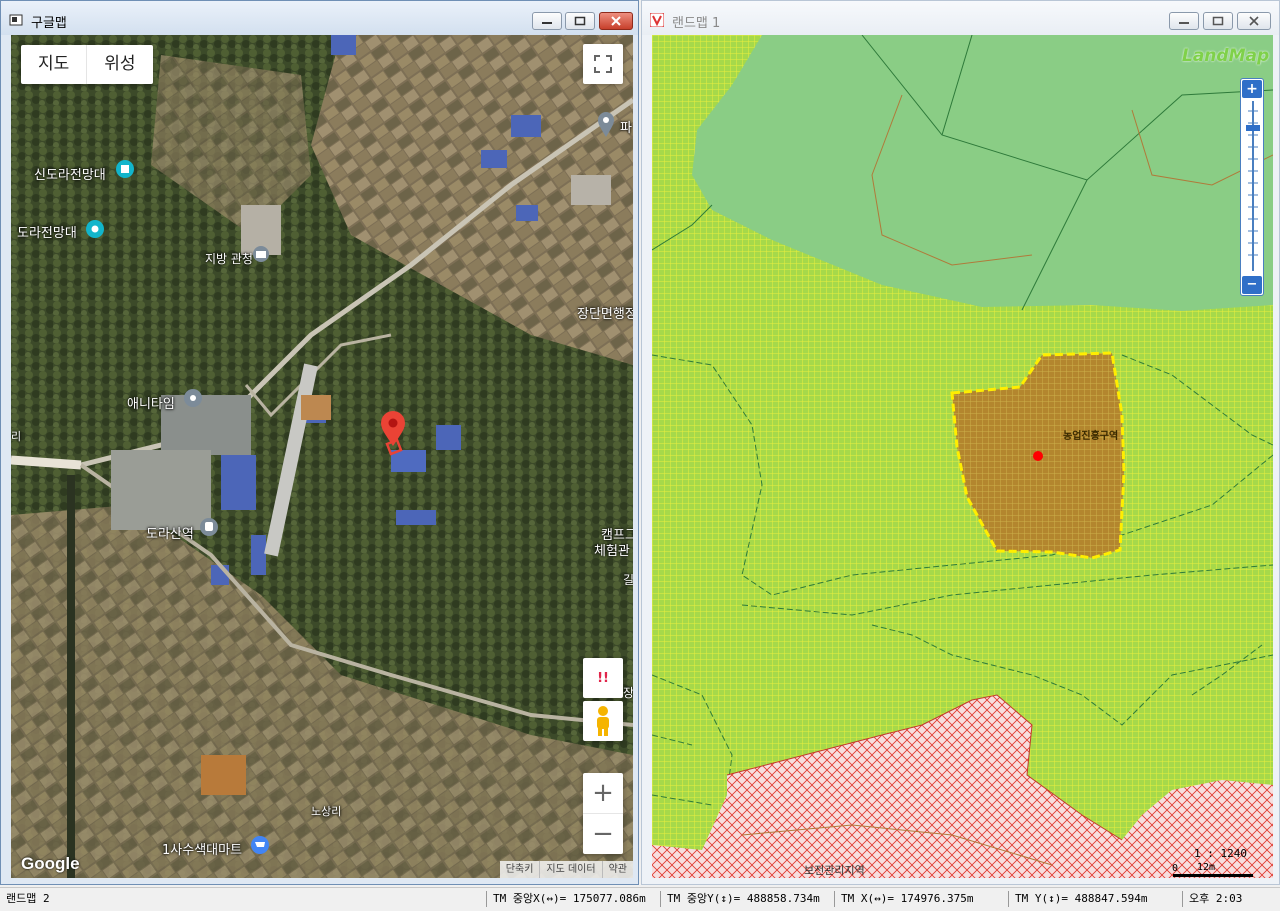  Describe the element at coordinates (16, 20) in the screenshot. I see `app-icon` at that location.